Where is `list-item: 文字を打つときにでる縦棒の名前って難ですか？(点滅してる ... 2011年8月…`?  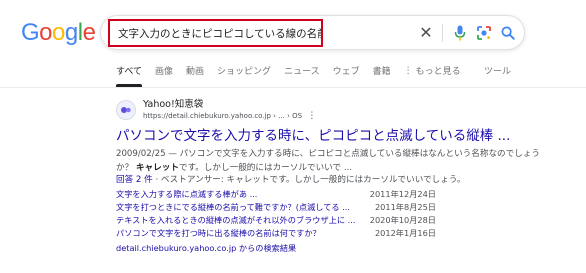 list-item: 文字を打つときにでる縦棒の名前って難ですか？(点滅してる ... 2011年8月… is located at coordinates (276, 207).